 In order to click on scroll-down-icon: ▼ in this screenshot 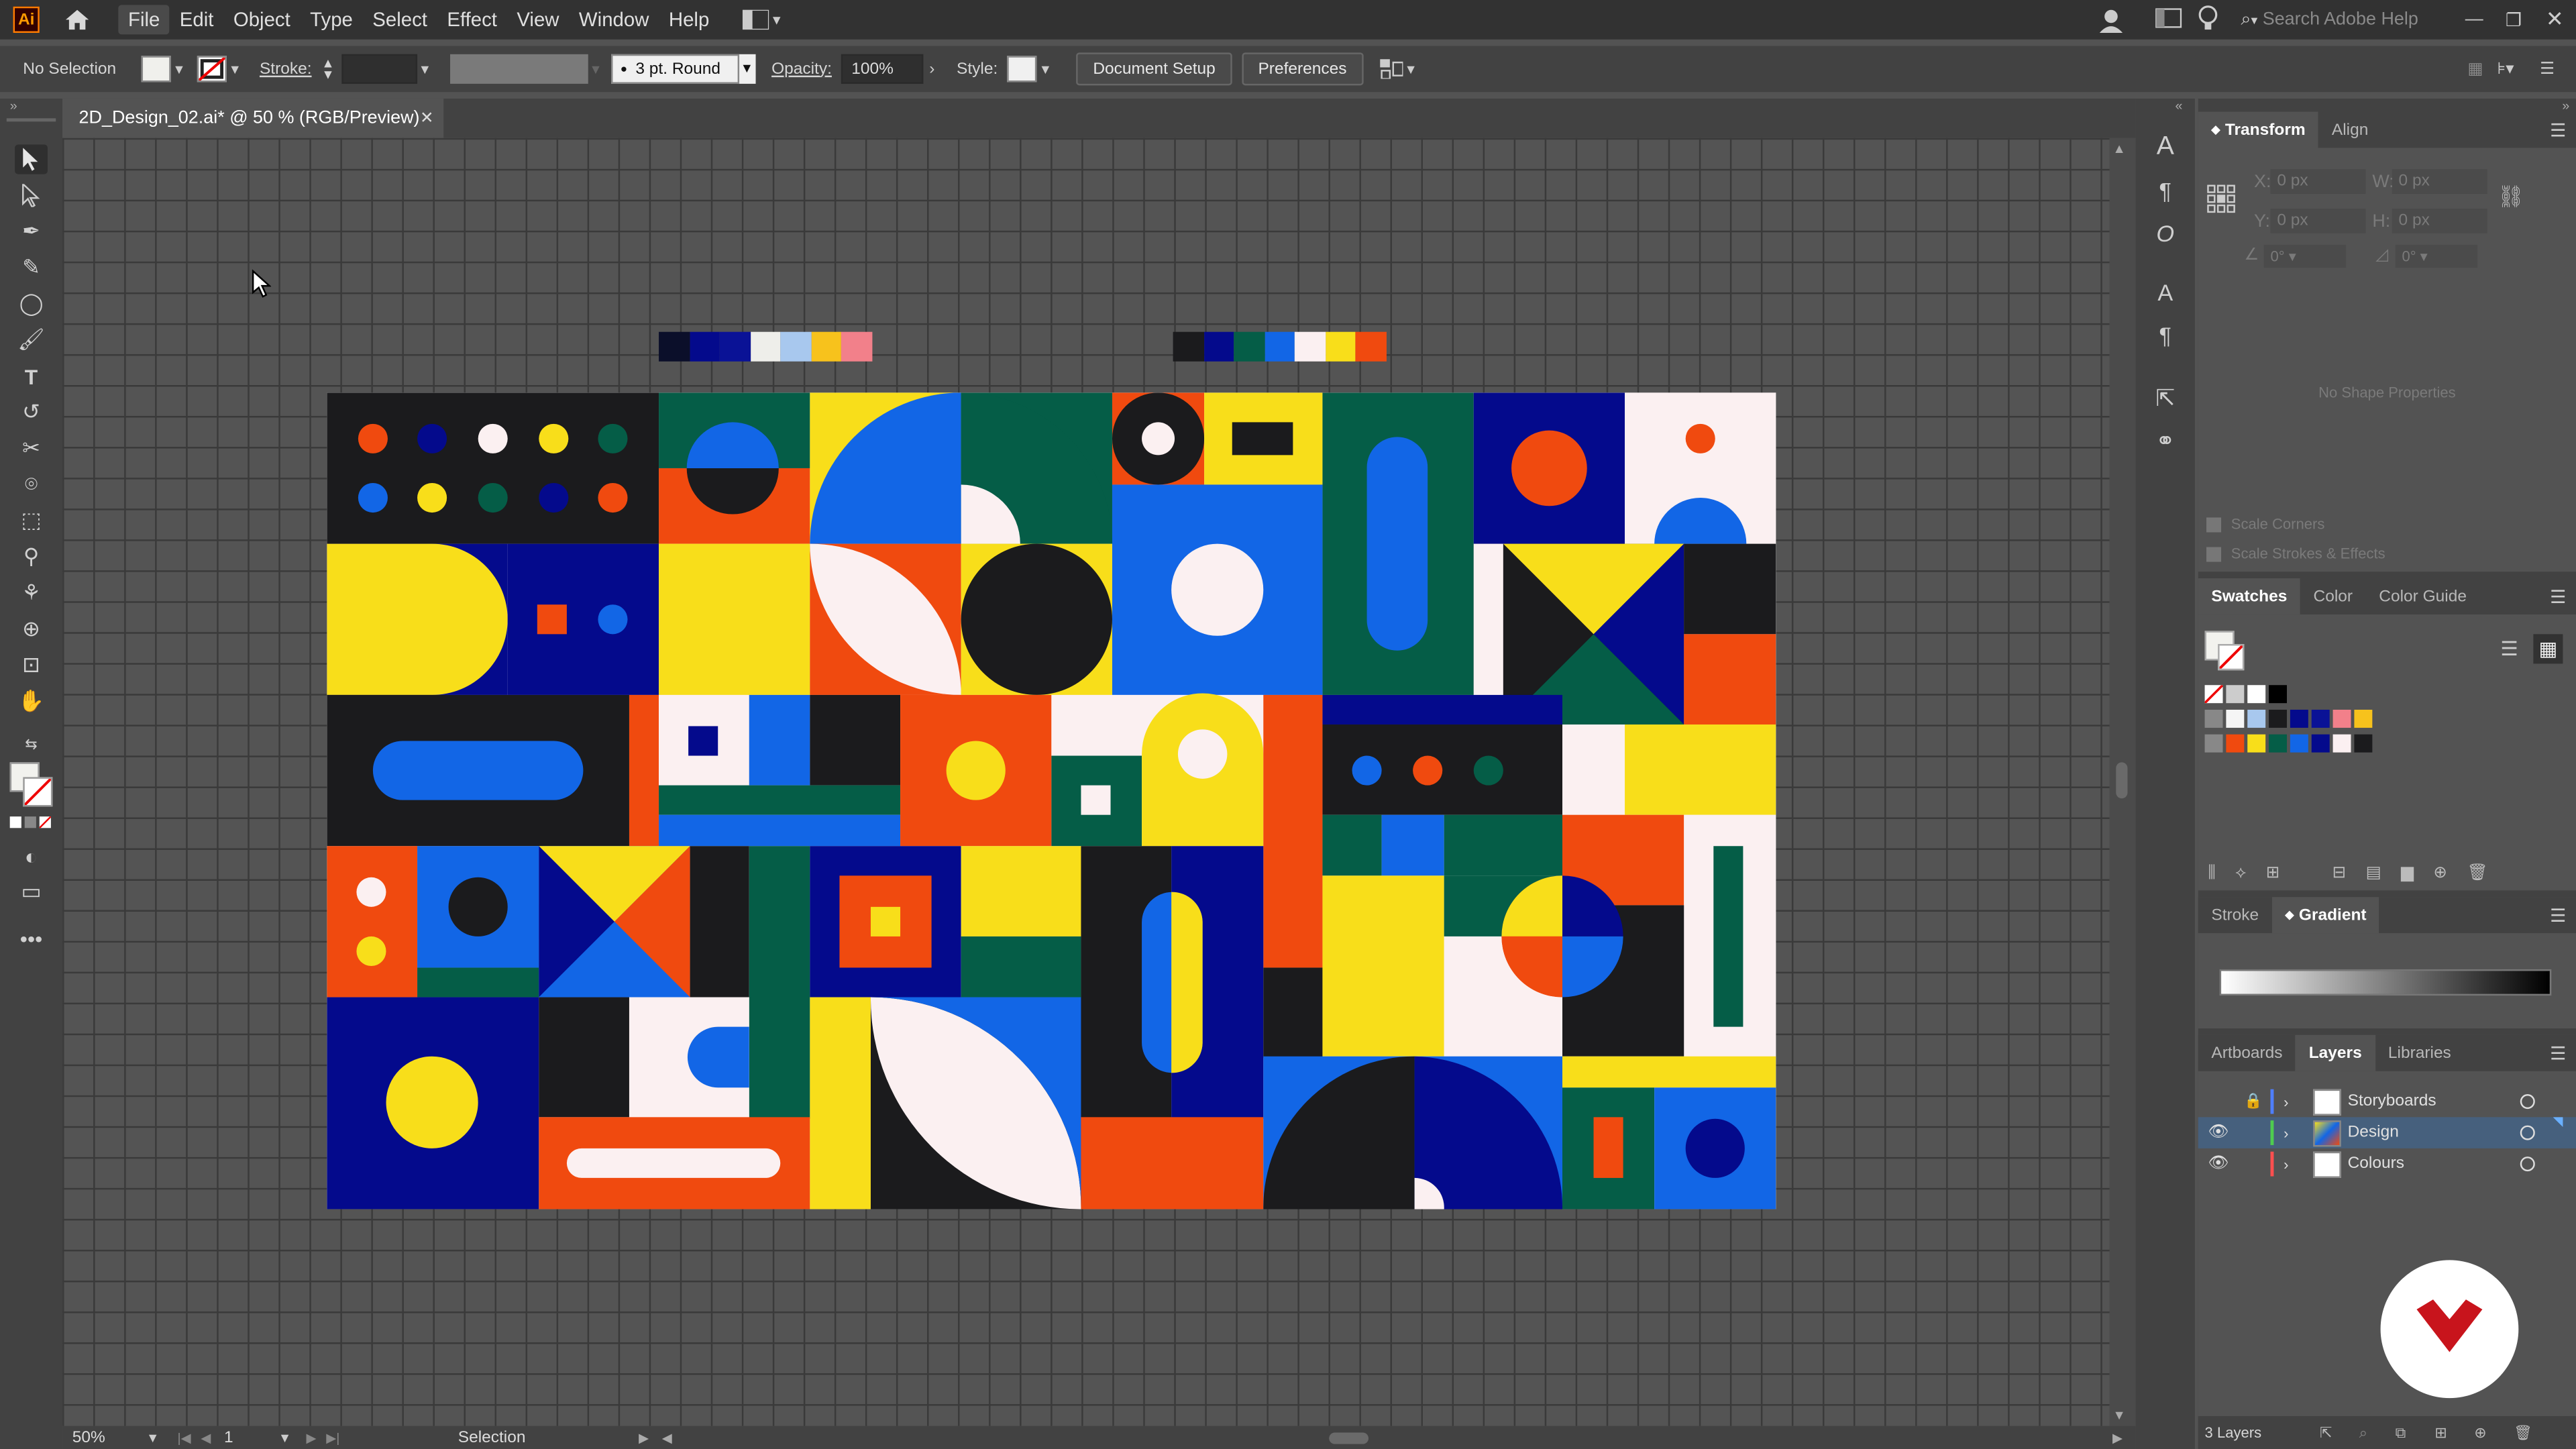, I will do `click(2118, 1415)`.